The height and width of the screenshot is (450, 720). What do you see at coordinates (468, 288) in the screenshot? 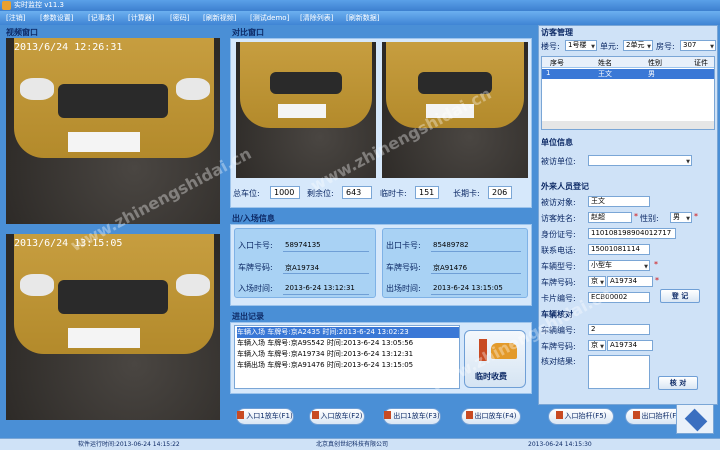
I see `exit-time-value: 2013-6-24 13:15:05` at bounding box center [468, 288].